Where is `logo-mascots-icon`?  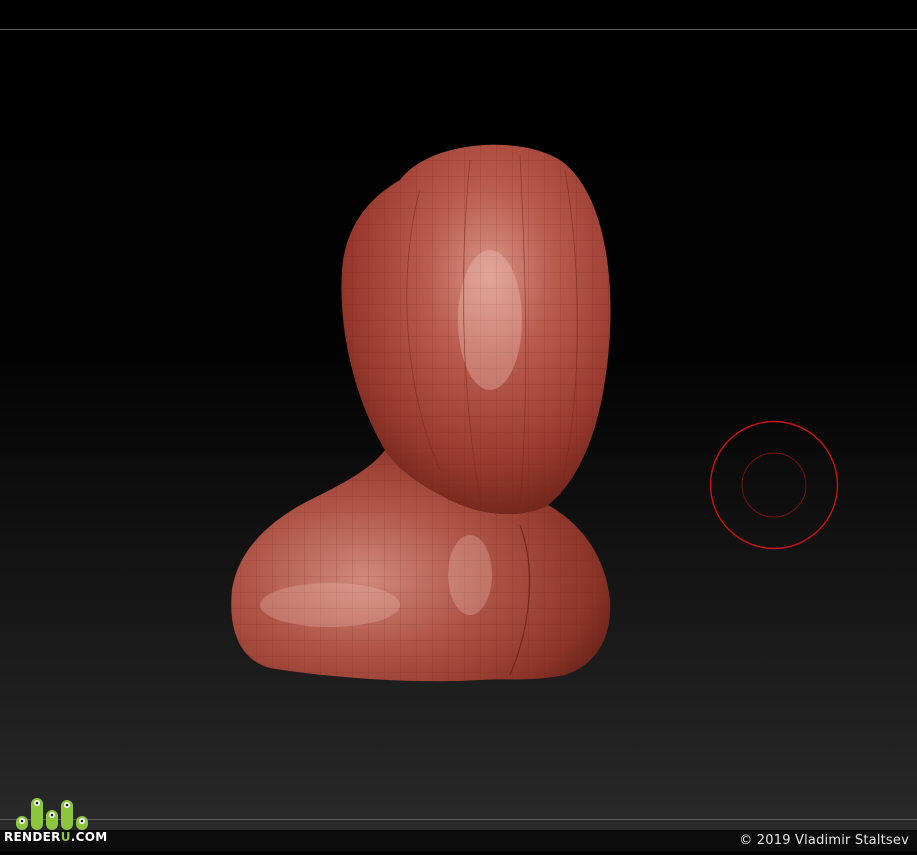
logo-mascots-icon is located at coordinates (52, 814).